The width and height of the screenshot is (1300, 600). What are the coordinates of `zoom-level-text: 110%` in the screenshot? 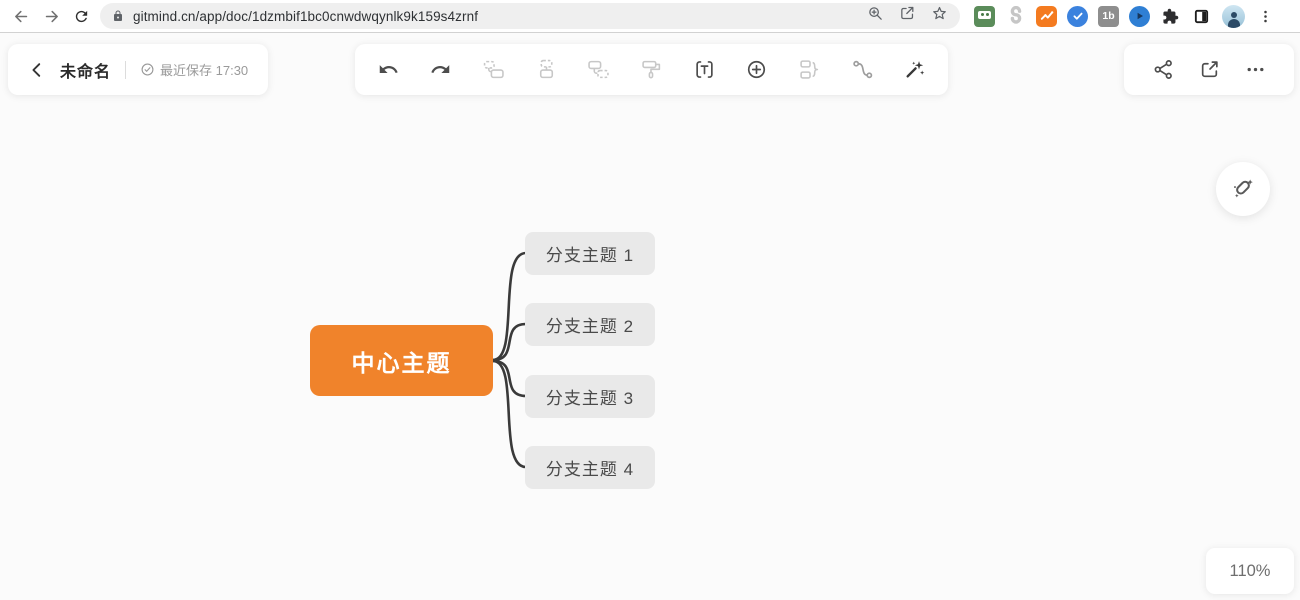 It's located at (1250, 570).